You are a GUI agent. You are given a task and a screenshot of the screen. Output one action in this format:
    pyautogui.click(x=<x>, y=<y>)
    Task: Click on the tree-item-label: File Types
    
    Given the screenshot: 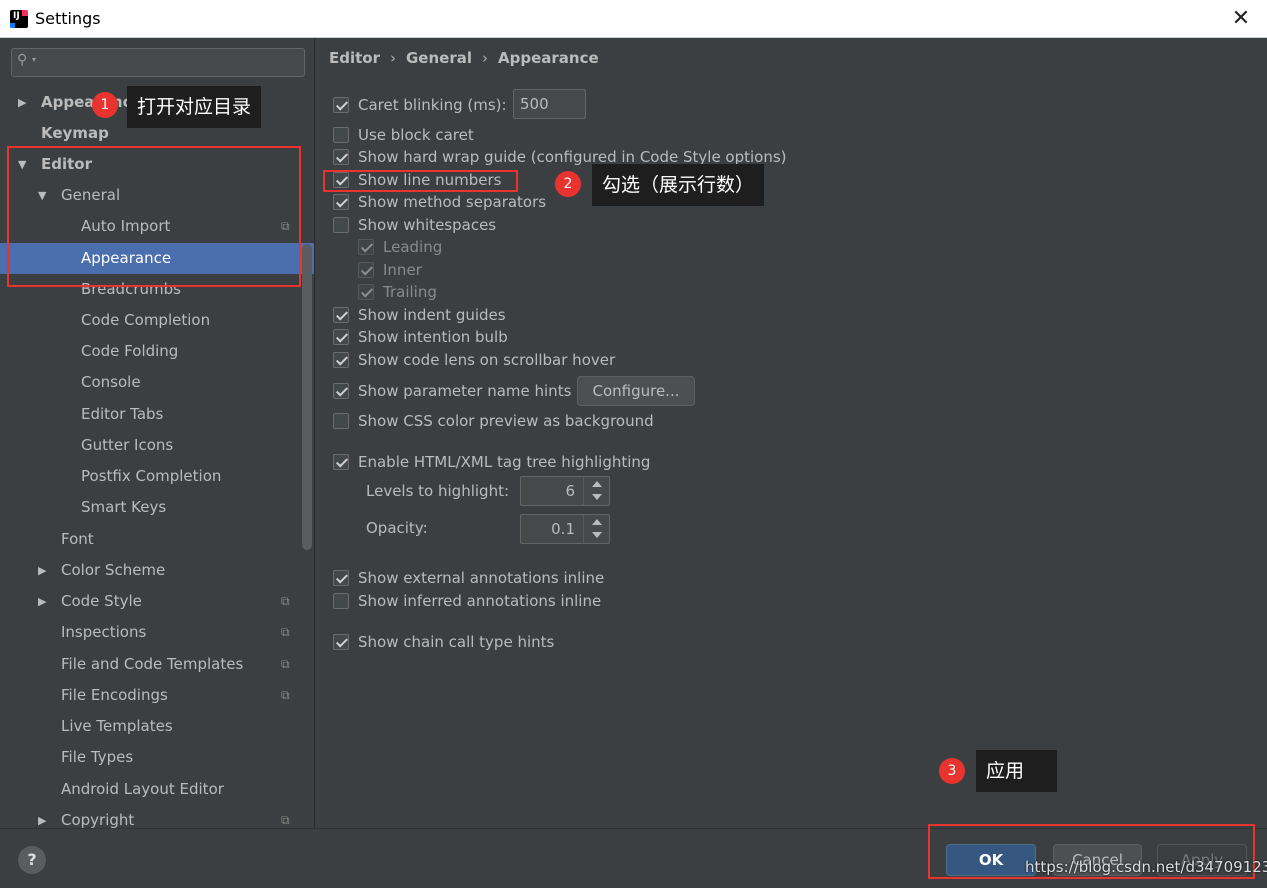 What is the action you would take?
    pyautogui.click(x=97, y=757)
    